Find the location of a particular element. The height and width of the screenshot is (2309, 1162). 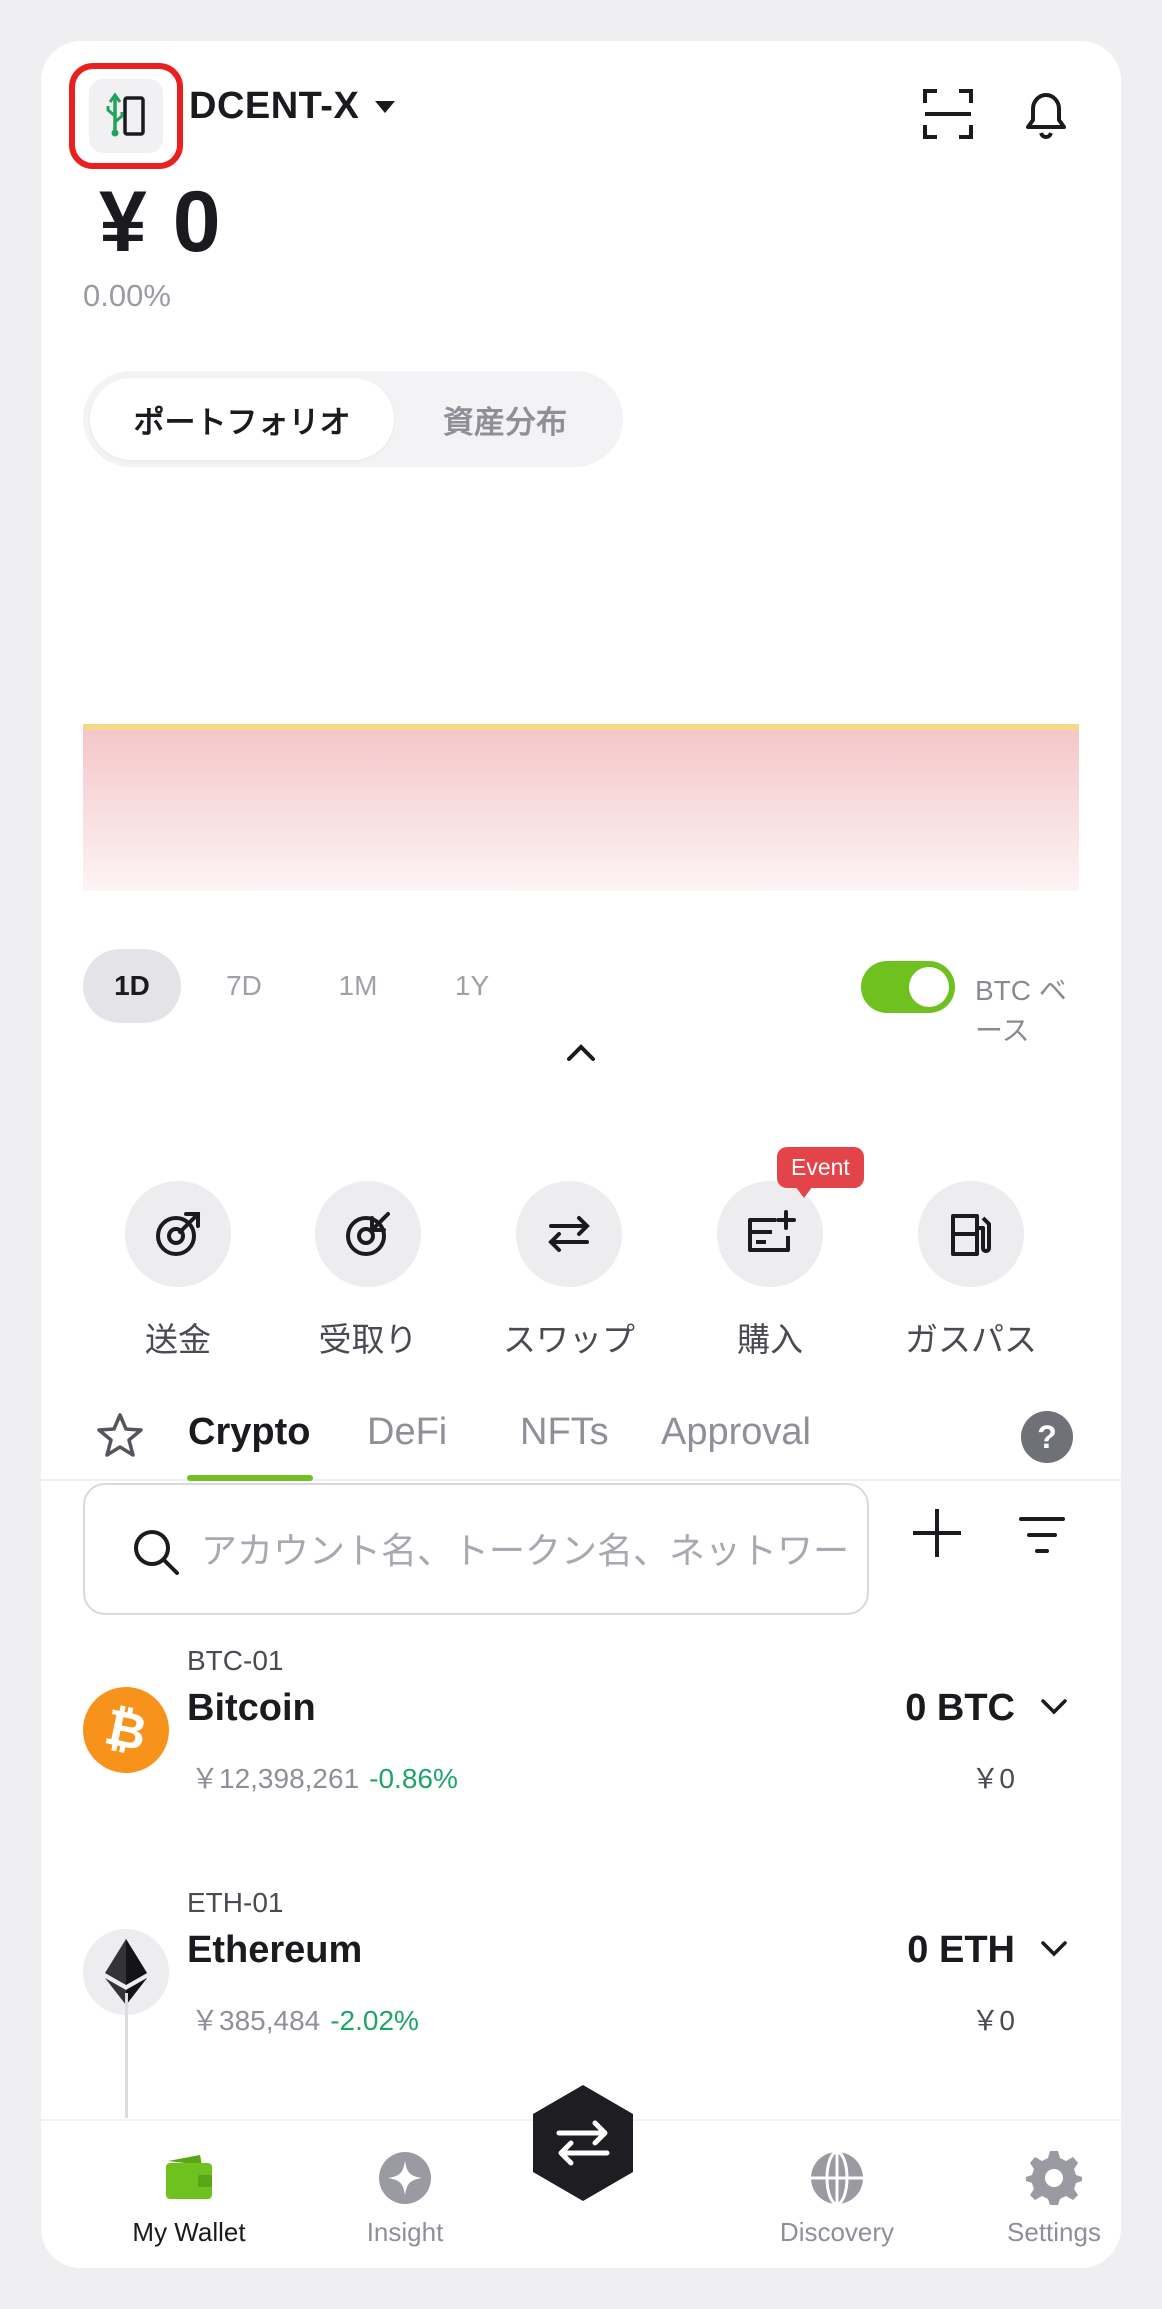

asset-name: Bitcoin is located at coordinates (251, 1708).